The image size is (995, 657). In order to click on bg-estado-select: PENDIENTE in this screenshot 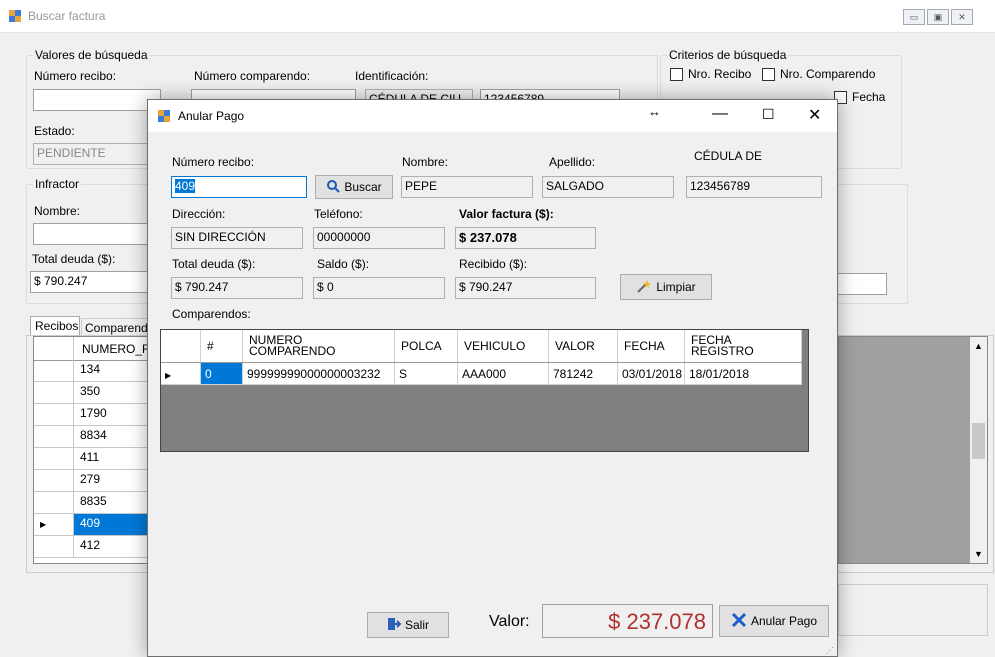, I will do `click(92, 154)`.